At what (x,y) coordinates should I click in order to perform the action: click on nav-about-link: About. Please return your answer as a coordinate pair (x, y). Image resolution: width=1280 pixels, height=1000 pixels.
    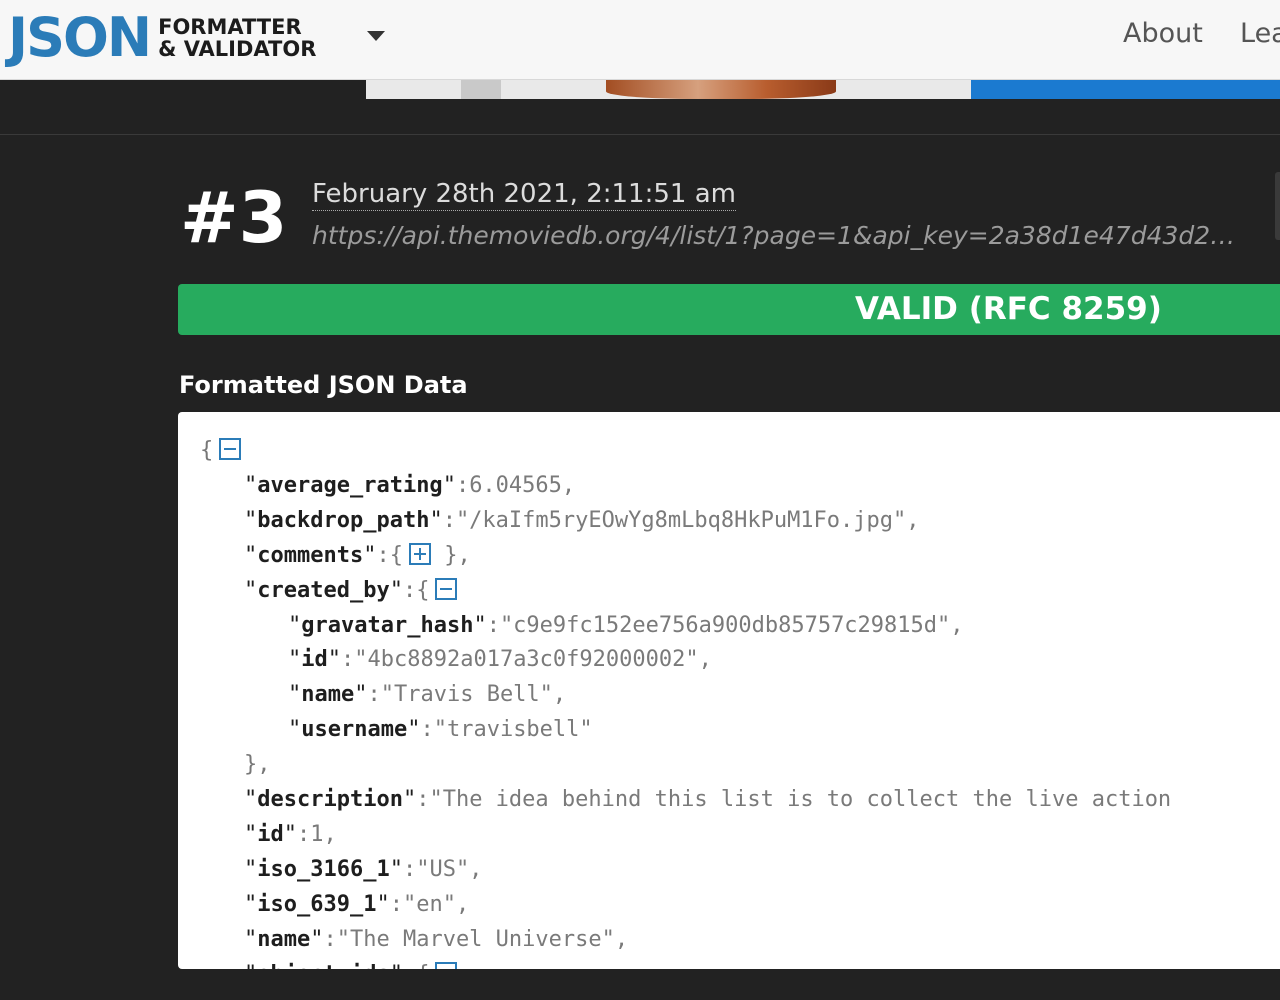
    Looking at the image, I should click on (1163, 36).